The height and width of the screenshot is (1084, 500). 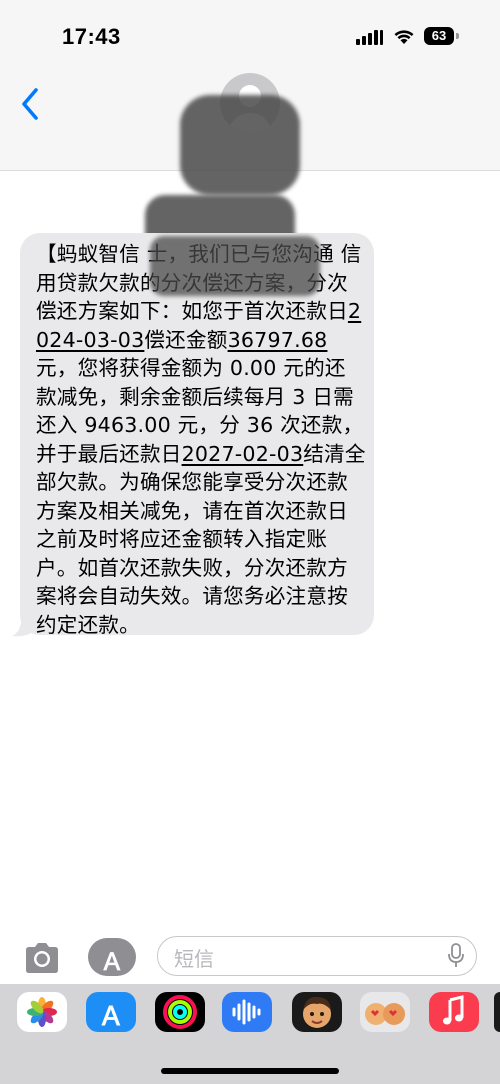 I want to click on apps-button: Ａ, so click(x=112, y=957).